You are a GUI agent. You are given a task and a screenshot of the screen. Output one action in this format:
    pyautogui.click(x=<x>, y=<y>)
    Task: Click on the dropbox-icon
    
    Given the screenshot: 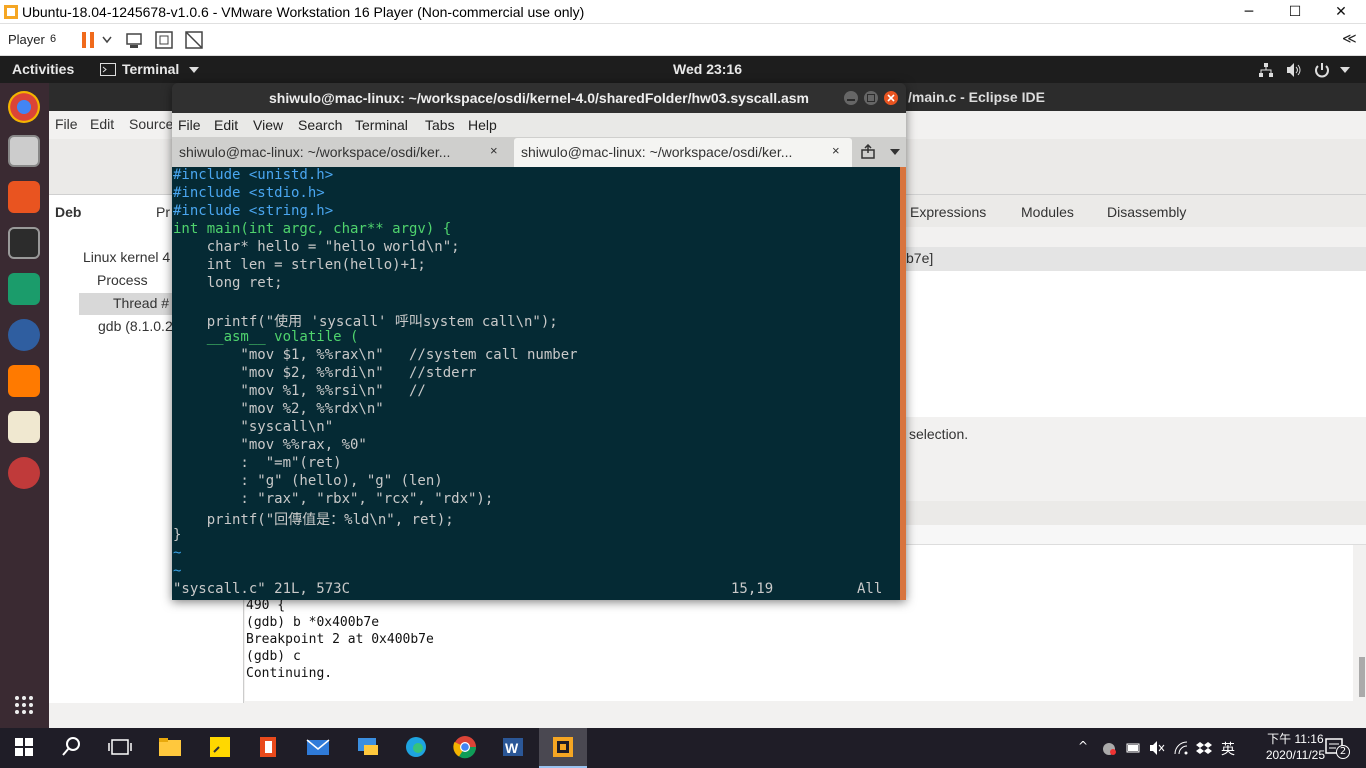 What is the action you would take?
    pyautogui.click(x=1204, y=748)
    